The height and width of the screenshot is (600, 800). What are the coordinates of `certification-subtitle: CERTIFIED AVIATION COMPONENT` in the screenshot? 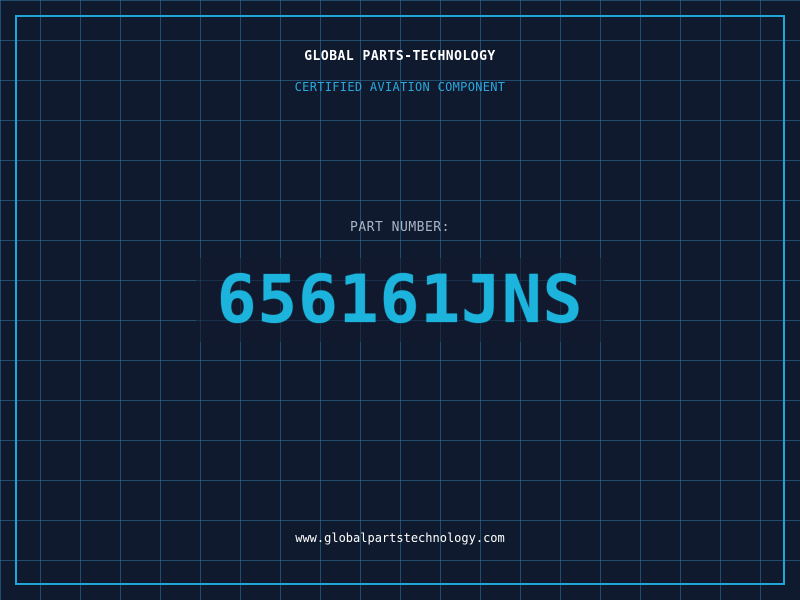 It's located at (400, 87).